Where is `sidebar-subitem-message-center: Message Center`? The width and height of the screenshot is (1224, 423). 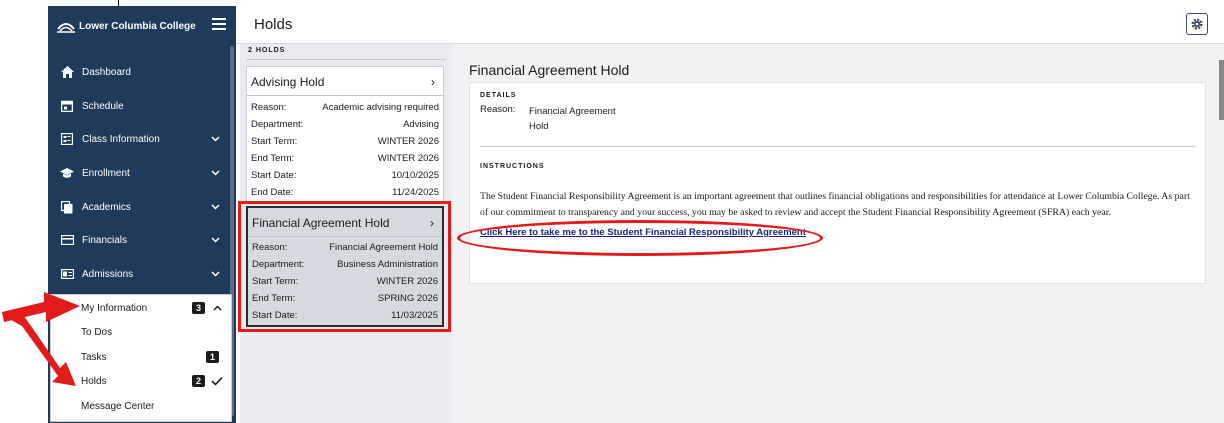
sidebar-subitem-message-center: Message Center is located at coordinates (117, 406).